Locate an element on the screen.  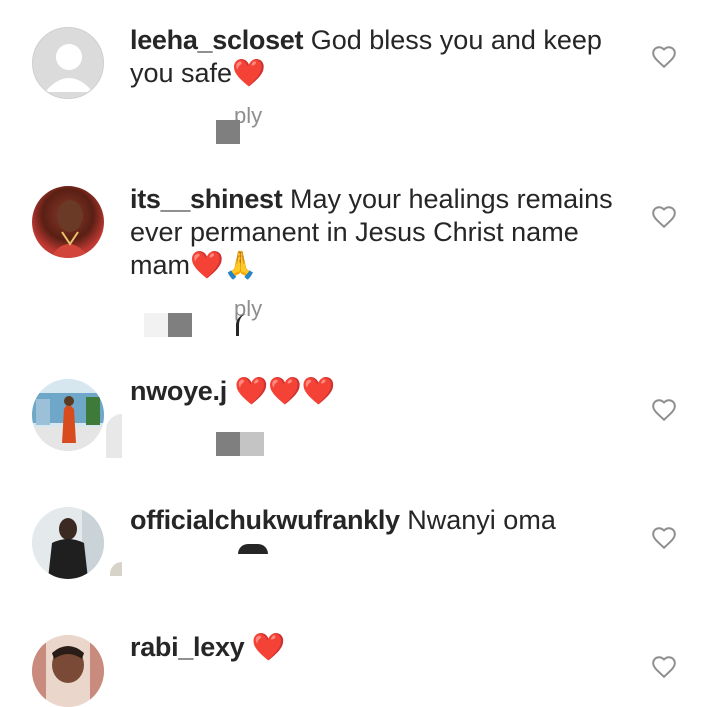
heart-outline-icon is located at coordinates (664, 667).